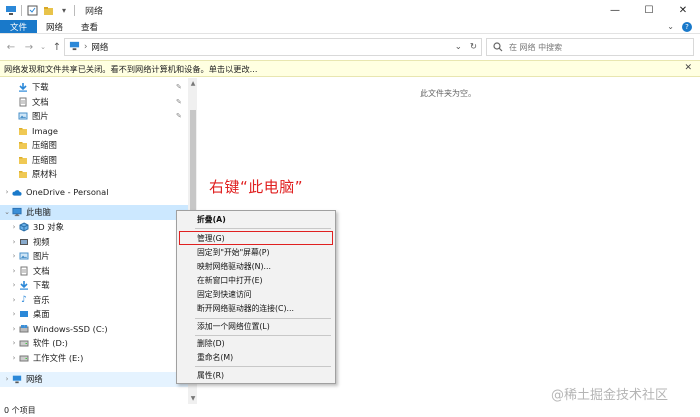 The height and width of the screenshot is (417, 700). What do you see at coordinates (233, 326) in the screenshot?
I see `menu-item-add-network-location: 添加一个网络位置(L)` at bounding box center [233, 326].